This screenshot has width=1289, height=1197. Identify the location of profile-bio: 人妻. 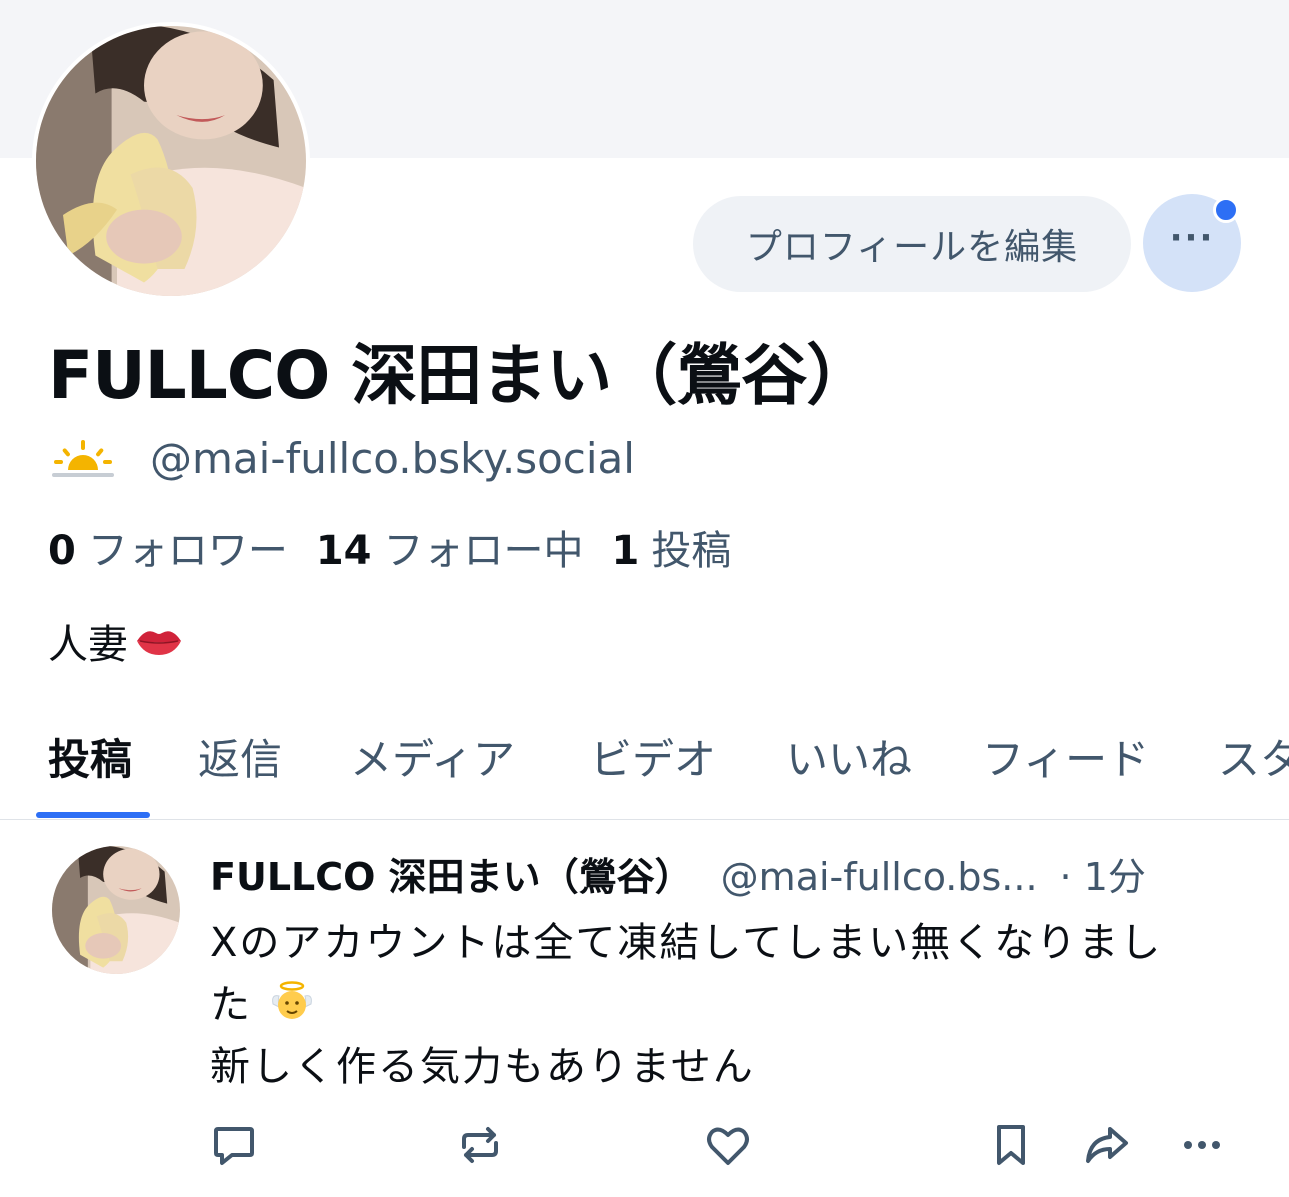
(116, 641).